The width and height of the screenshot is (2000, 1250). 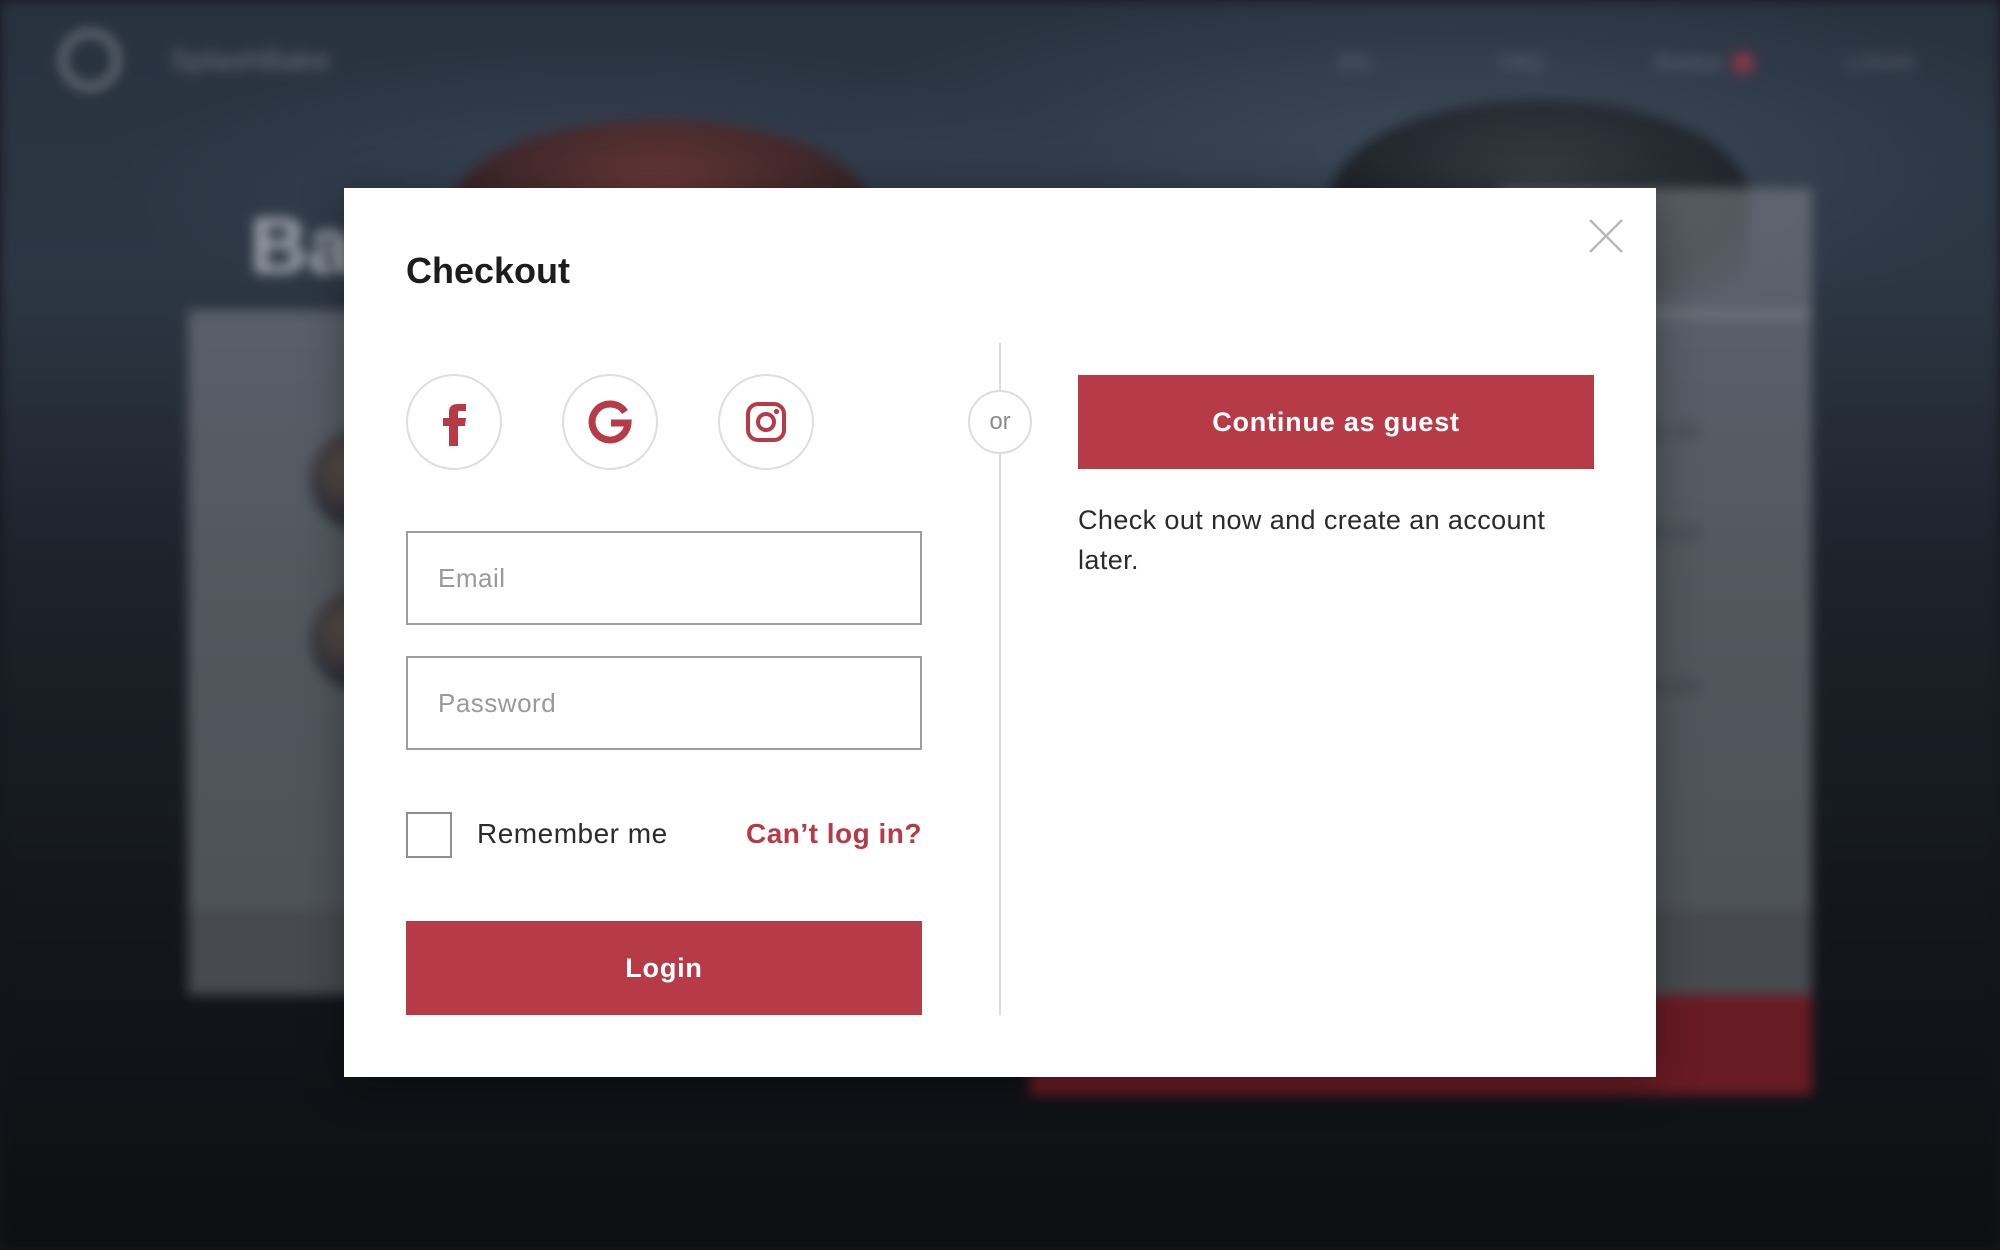 I want to click on remember-me-label: Remember me, so click(x=572, y=834).